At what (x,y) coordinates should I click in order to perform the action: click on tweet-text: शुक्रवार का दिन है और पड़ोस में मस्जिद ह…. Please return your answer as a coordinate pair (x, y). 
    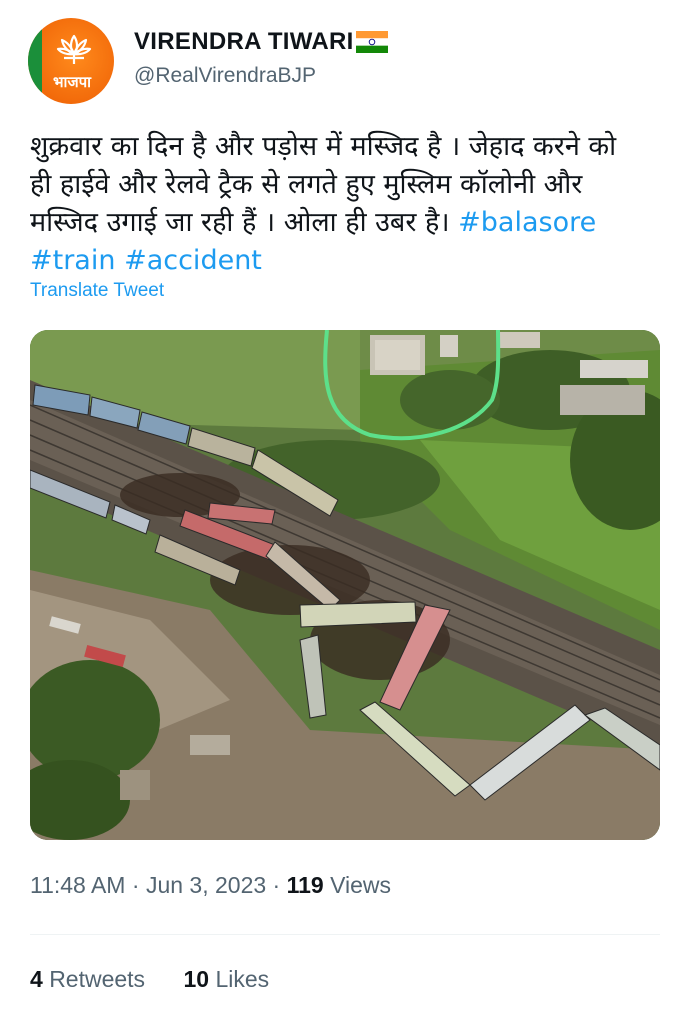
    Looking at the image, I should click on (345, 204).